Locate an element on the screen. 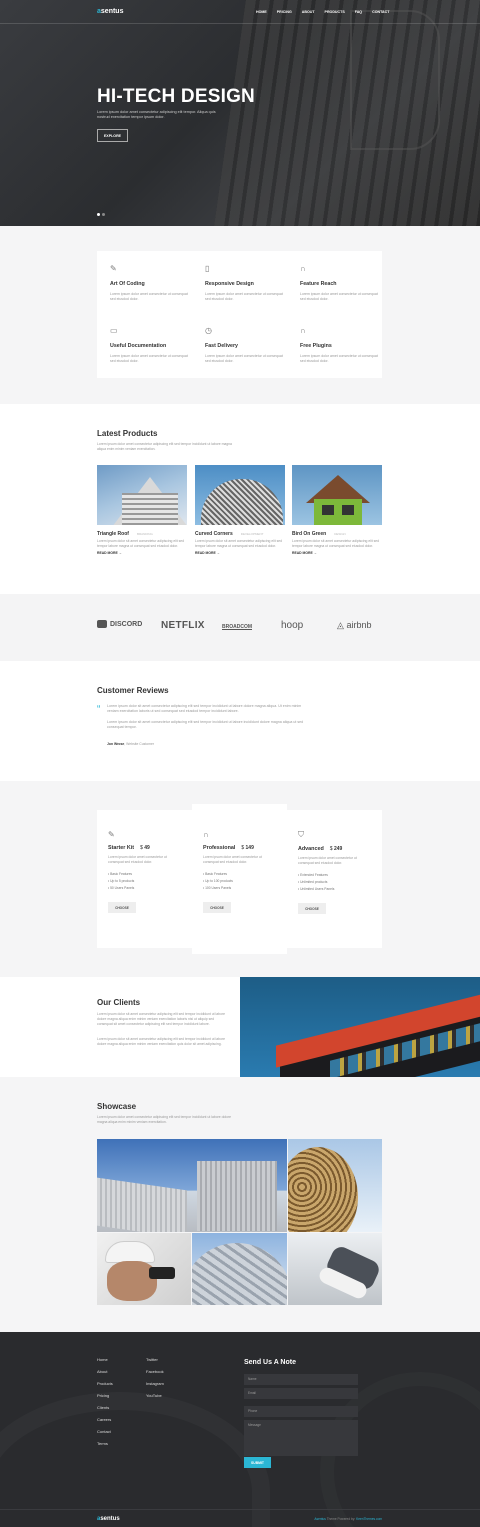 The image size is (480, 1527). pen-icon: ✎ is located at coordinates (111, 834).